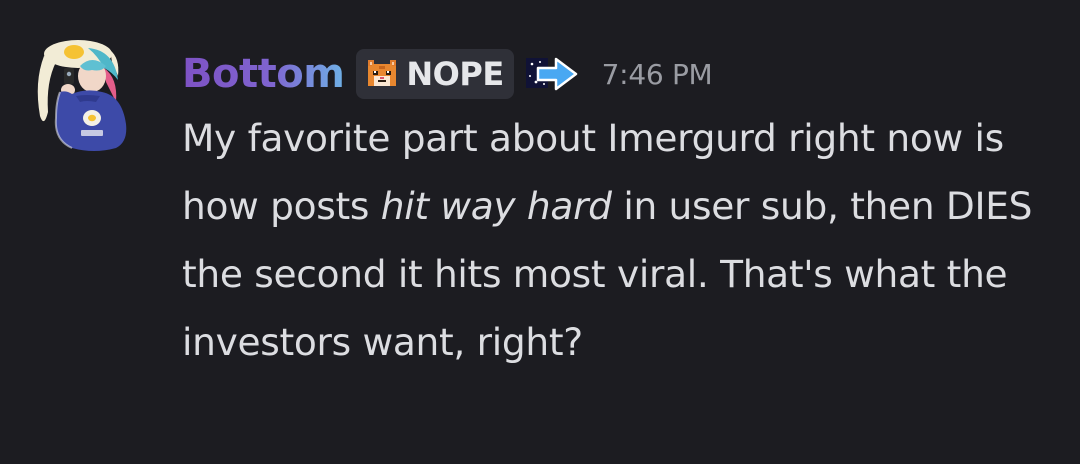 This screenshot has height=464, width=1080. What do you see at coordinates (552, 74) in the screenshot?
I see `arrow-right-icon` at bounding box center [552, 74].